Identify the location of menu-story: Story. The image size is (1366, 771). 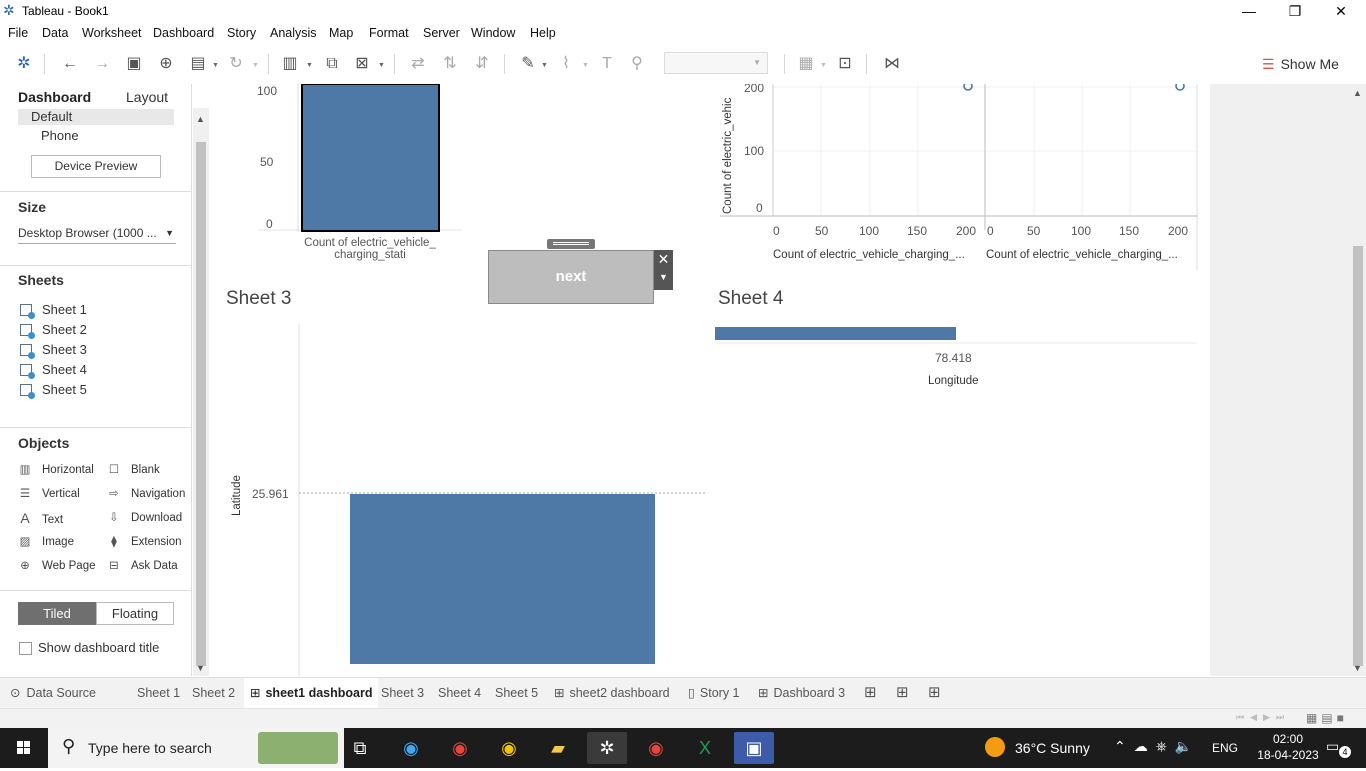
(241, 33).